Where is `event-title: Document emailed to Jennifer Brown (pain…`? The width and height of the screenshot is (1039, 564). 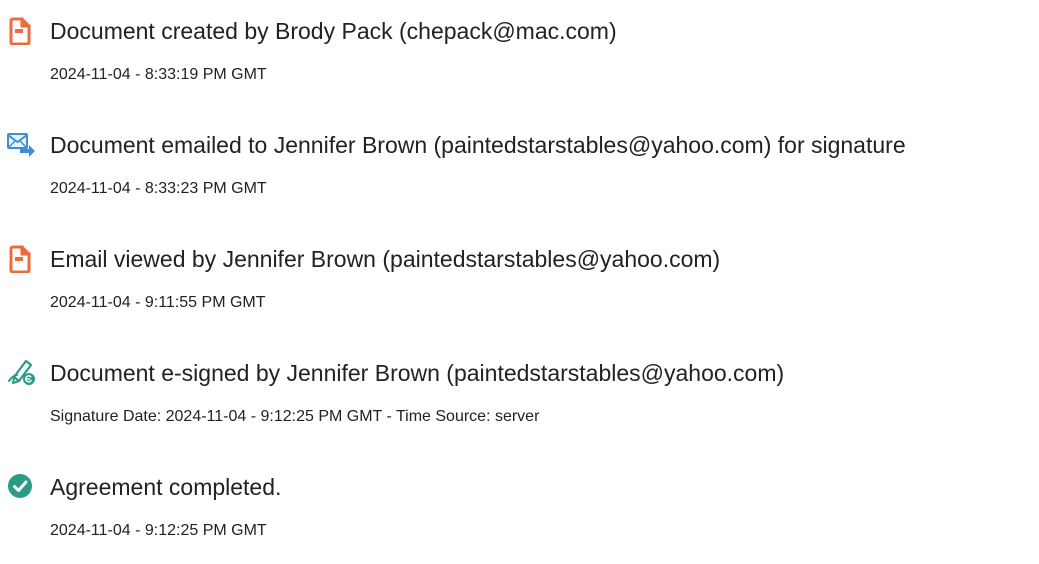 event-title: Document emailed to Jennifer Brown (pain… is located at coordinates (478, 145).